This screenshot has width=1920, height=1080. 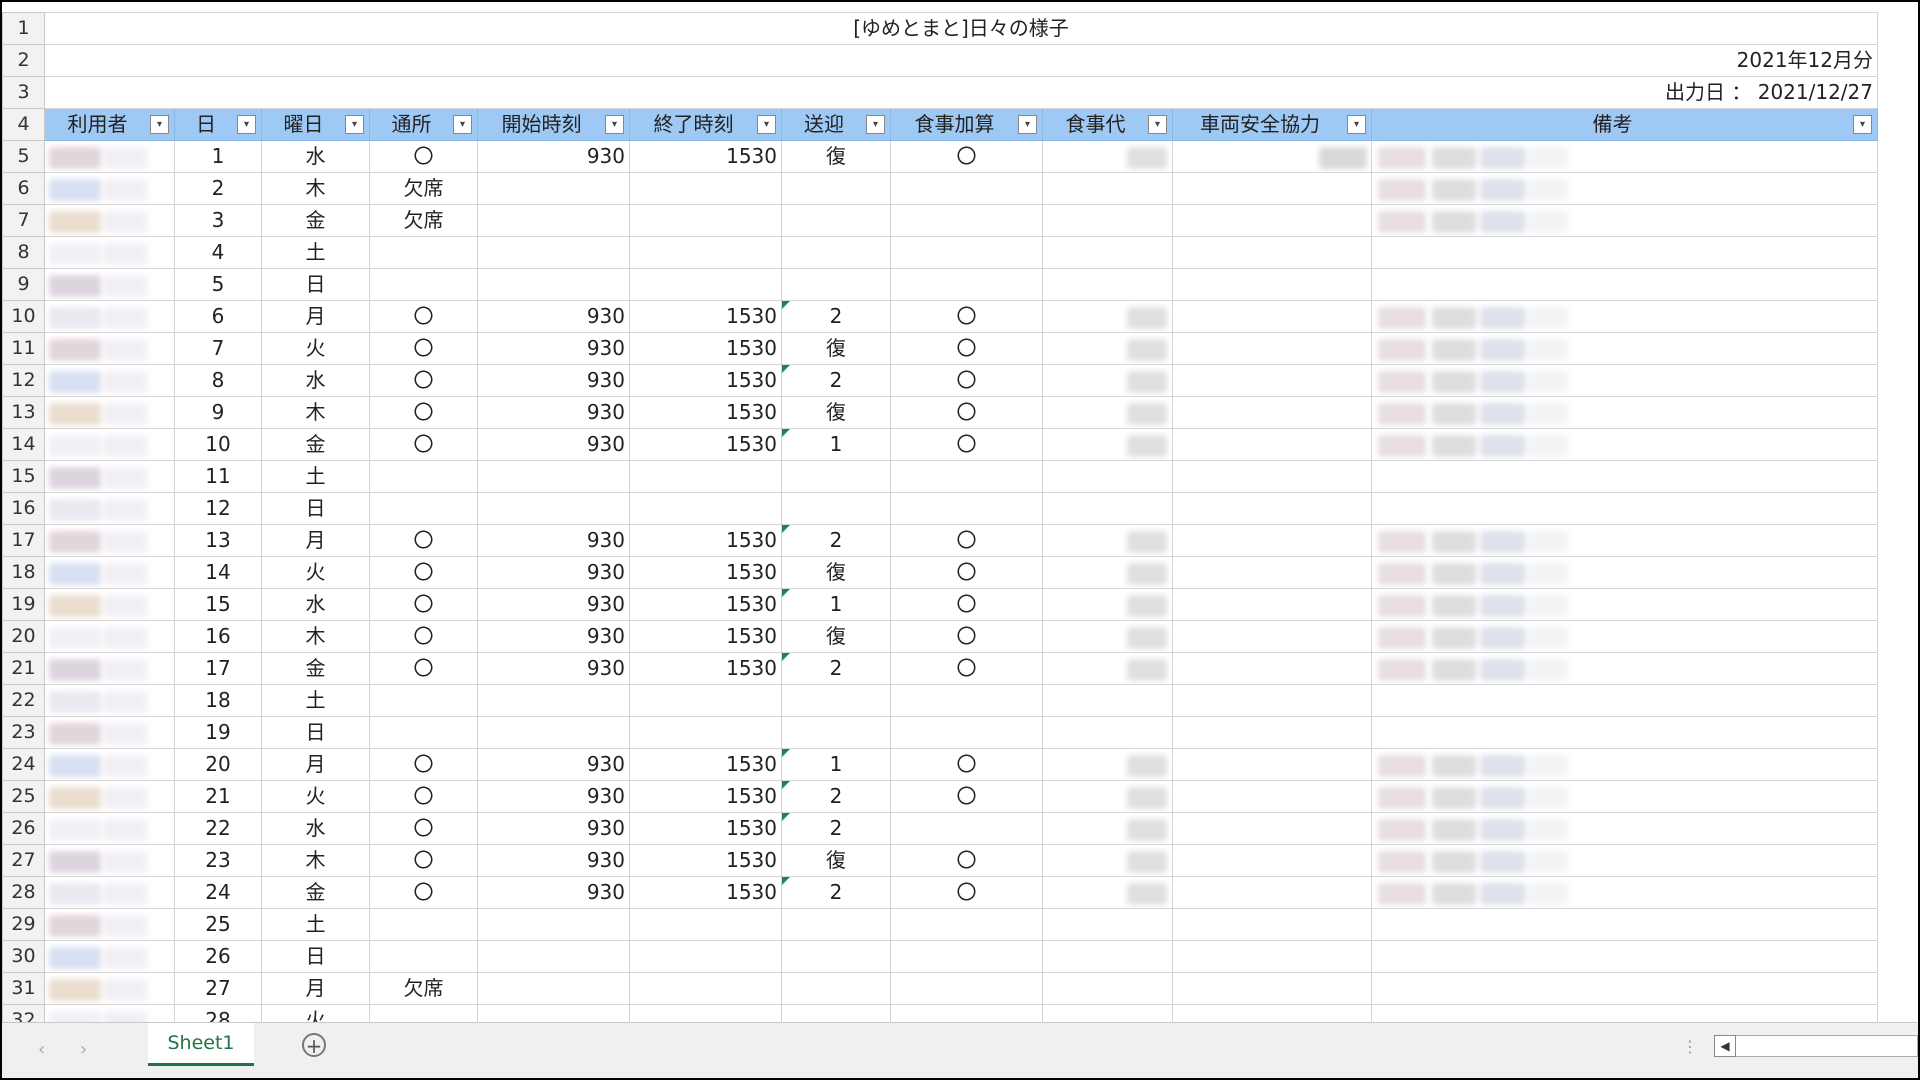 What do you see at coordinates (23, 668) in the screenshot?
I see `row-header: 21` at bounding box center [23, 668].